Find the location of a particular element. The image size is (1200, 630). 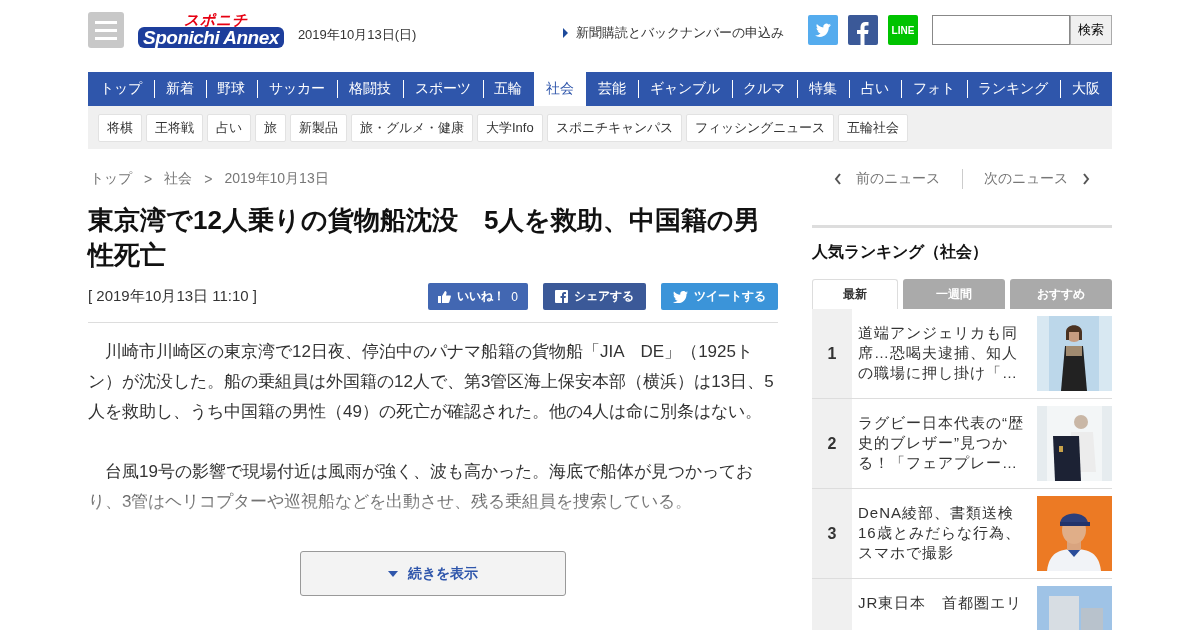

subcategory-link: スポニチキャンパス is located at coordinates (614, 128).